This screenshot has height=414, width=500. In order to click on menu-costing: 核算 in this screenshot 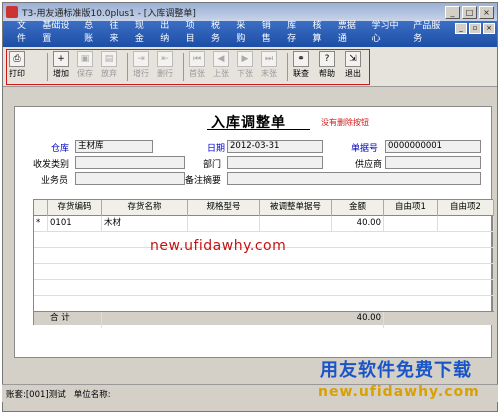, I will do `click(321, 31)`.